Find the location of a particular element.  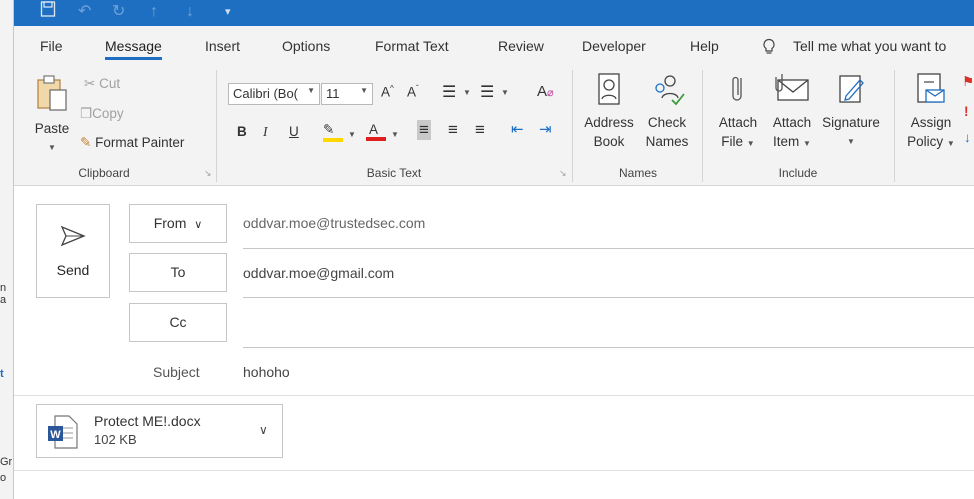

attachment-card: W Protect ME!.docx 102 KB ∨ is located at coordinates (159, 431).